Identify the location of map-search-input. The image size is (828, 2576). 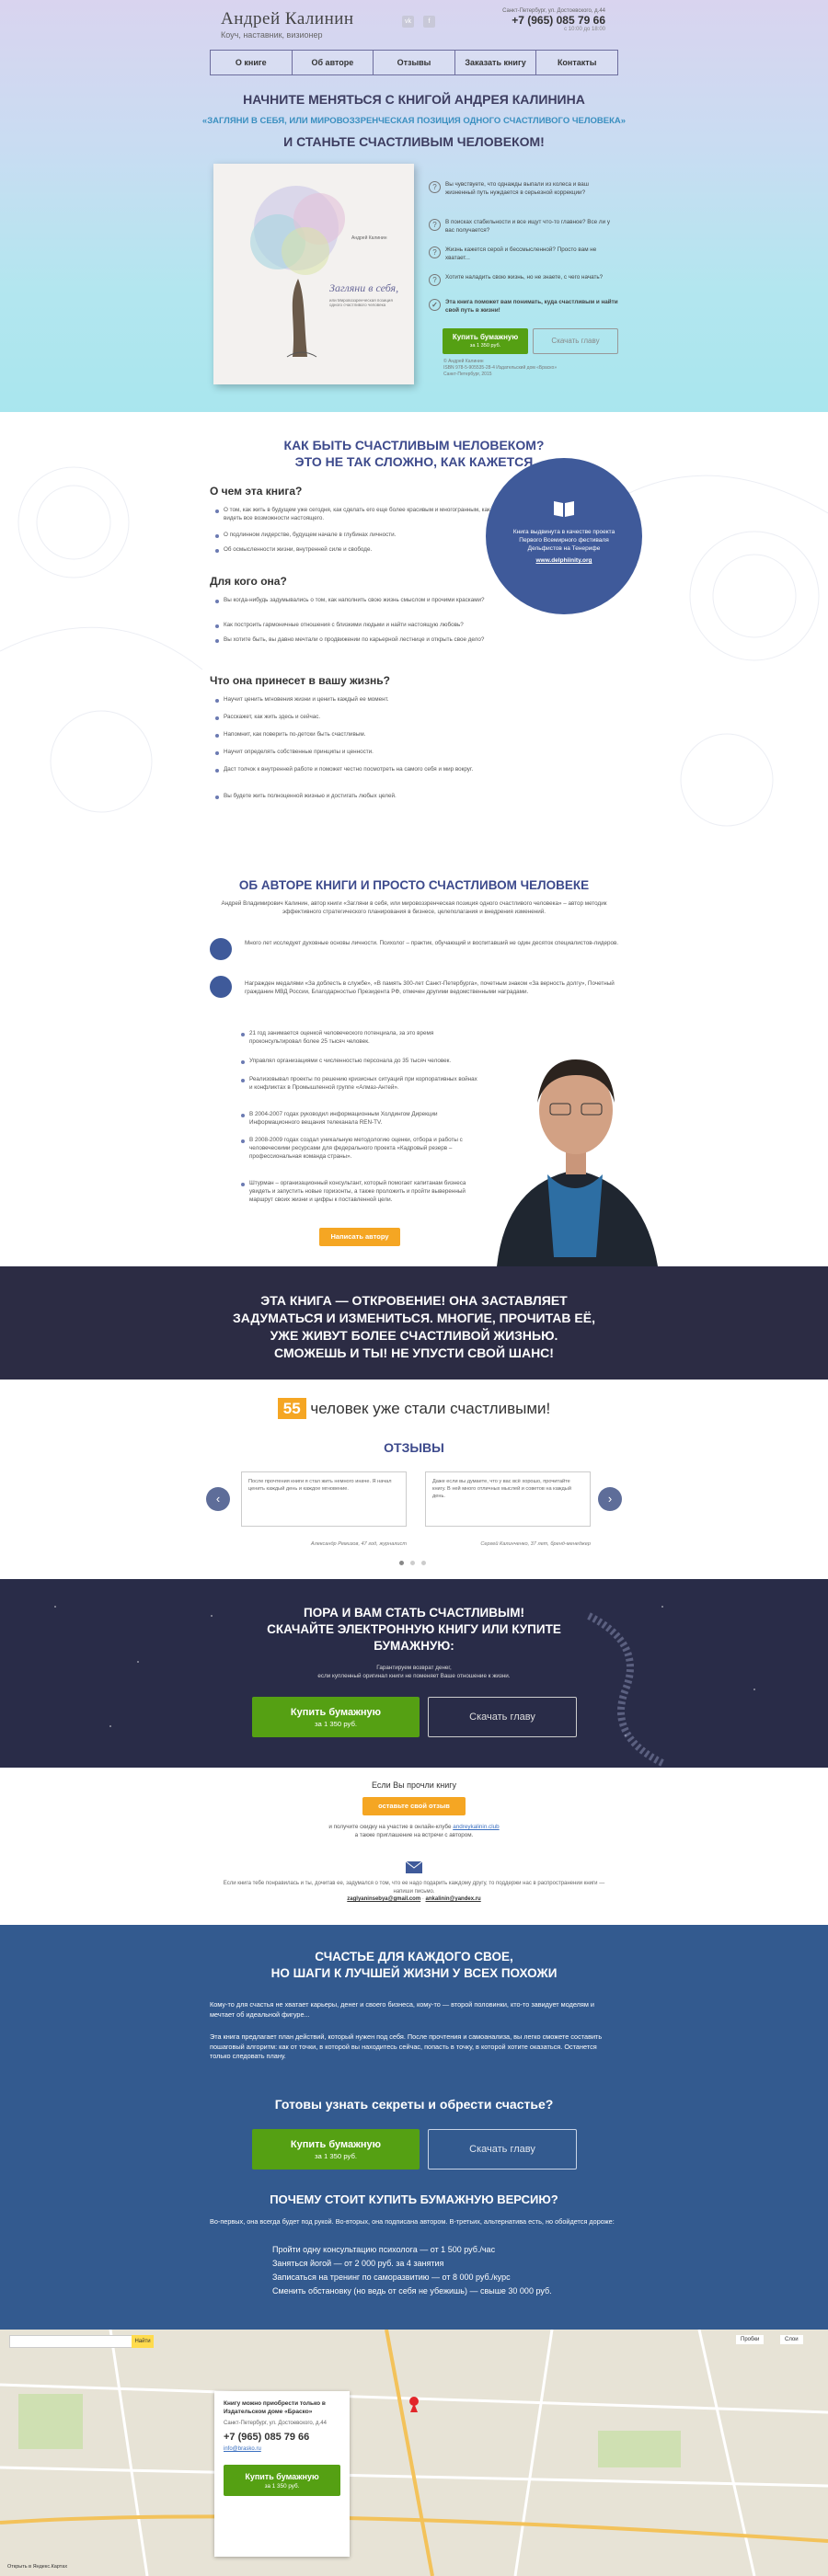
(77, 2342).